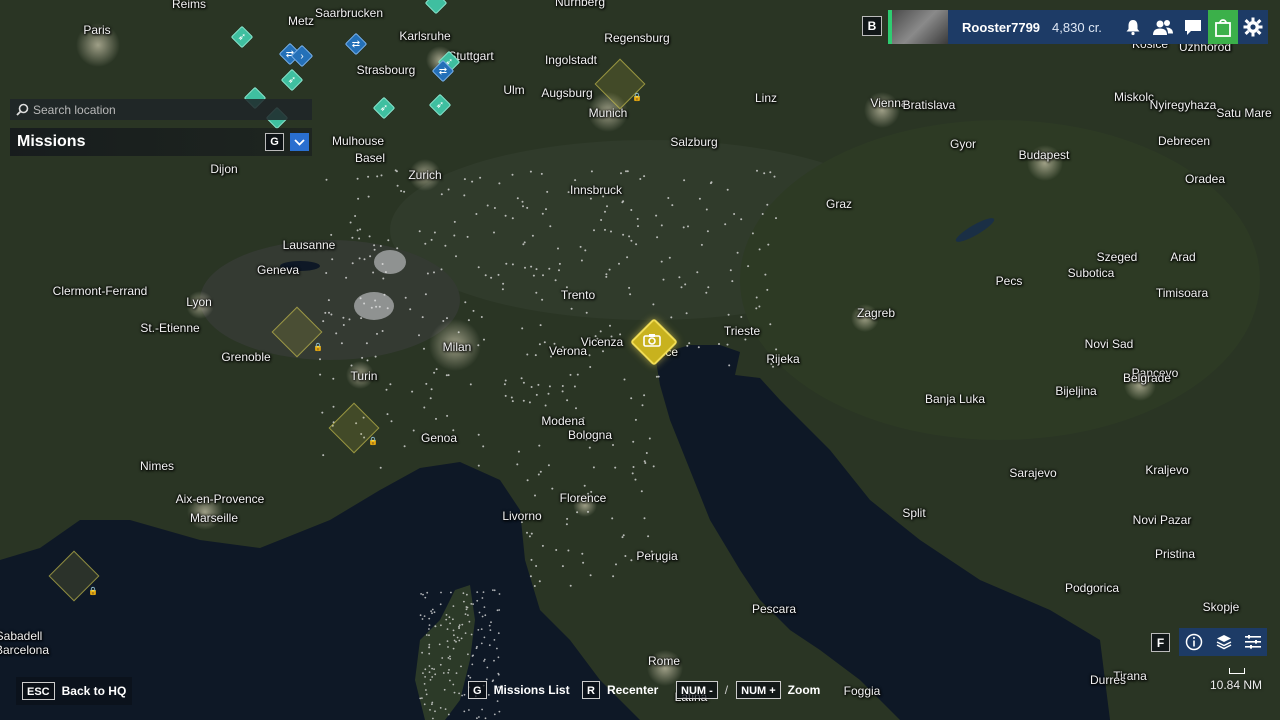 This screenshot has height=720, width=1280. What do you see at coordinates (299, 142) in the screenshot?
I see `missions-dropdown-button` at bounding box center [299, 142].